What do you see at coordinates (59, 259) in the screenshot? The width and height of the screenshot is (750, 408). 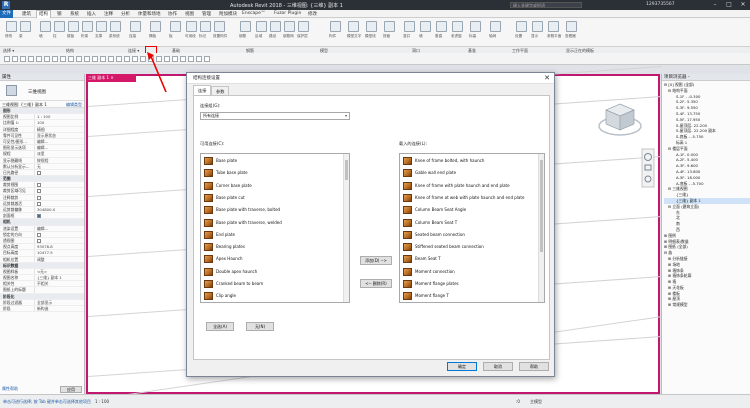 I see `property-value: 调整` at bounding box center [59, 259].